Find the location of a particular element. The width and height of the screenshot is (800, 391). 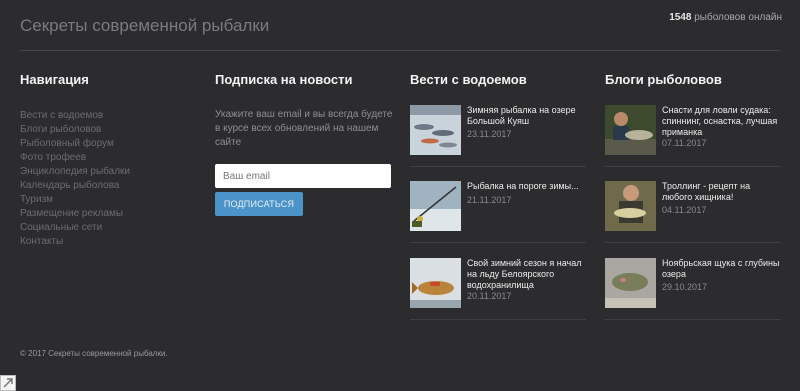

ice-fish-thumbnail is located at coordinates (435, 130).